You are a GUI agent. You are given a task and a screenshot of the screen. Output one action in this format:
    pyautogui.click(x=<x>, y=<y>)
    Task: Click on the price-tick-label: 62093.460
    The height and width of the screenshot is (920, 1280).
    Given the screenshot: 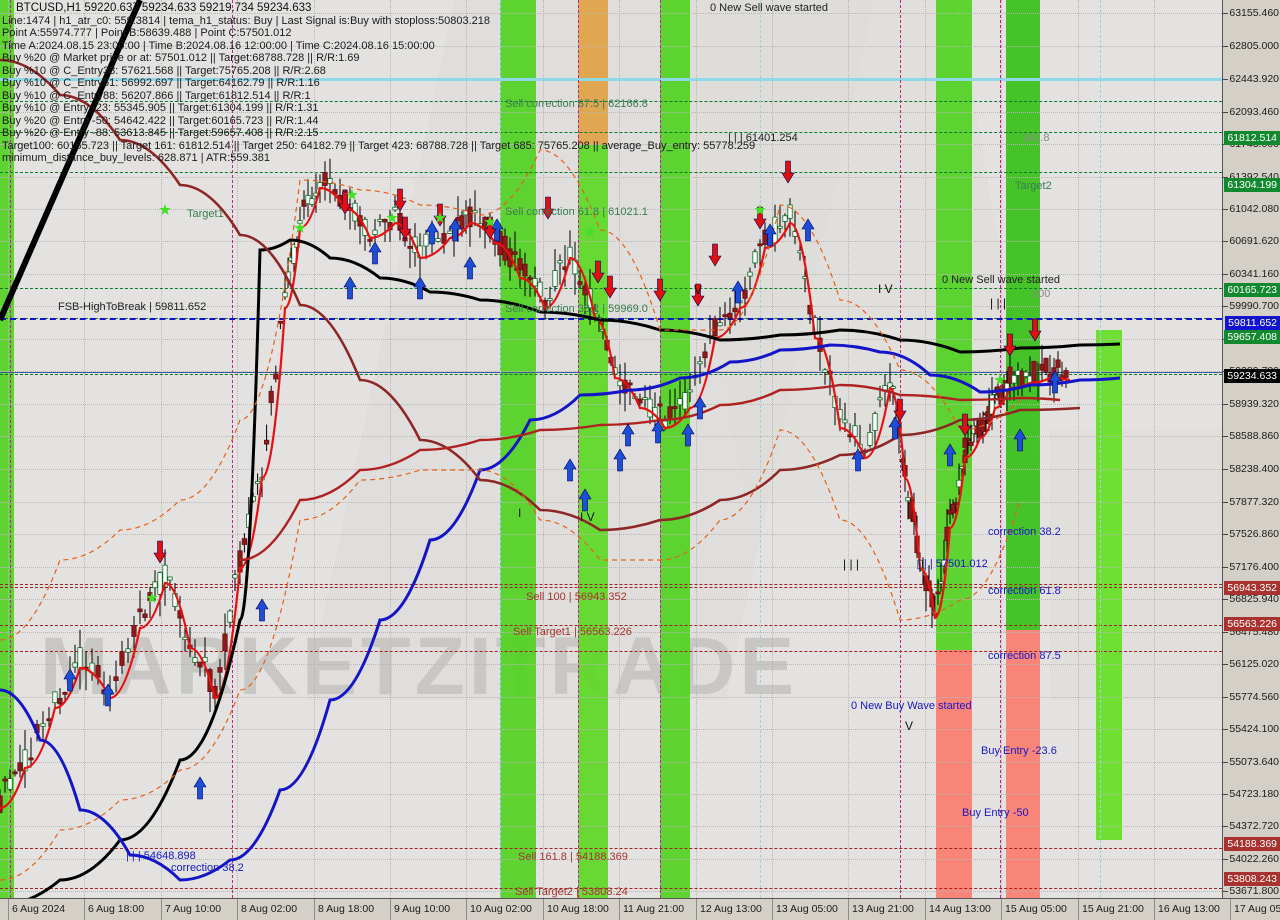 What is the action you would take?
    pyautogui.click(x=1254, y=111)
    